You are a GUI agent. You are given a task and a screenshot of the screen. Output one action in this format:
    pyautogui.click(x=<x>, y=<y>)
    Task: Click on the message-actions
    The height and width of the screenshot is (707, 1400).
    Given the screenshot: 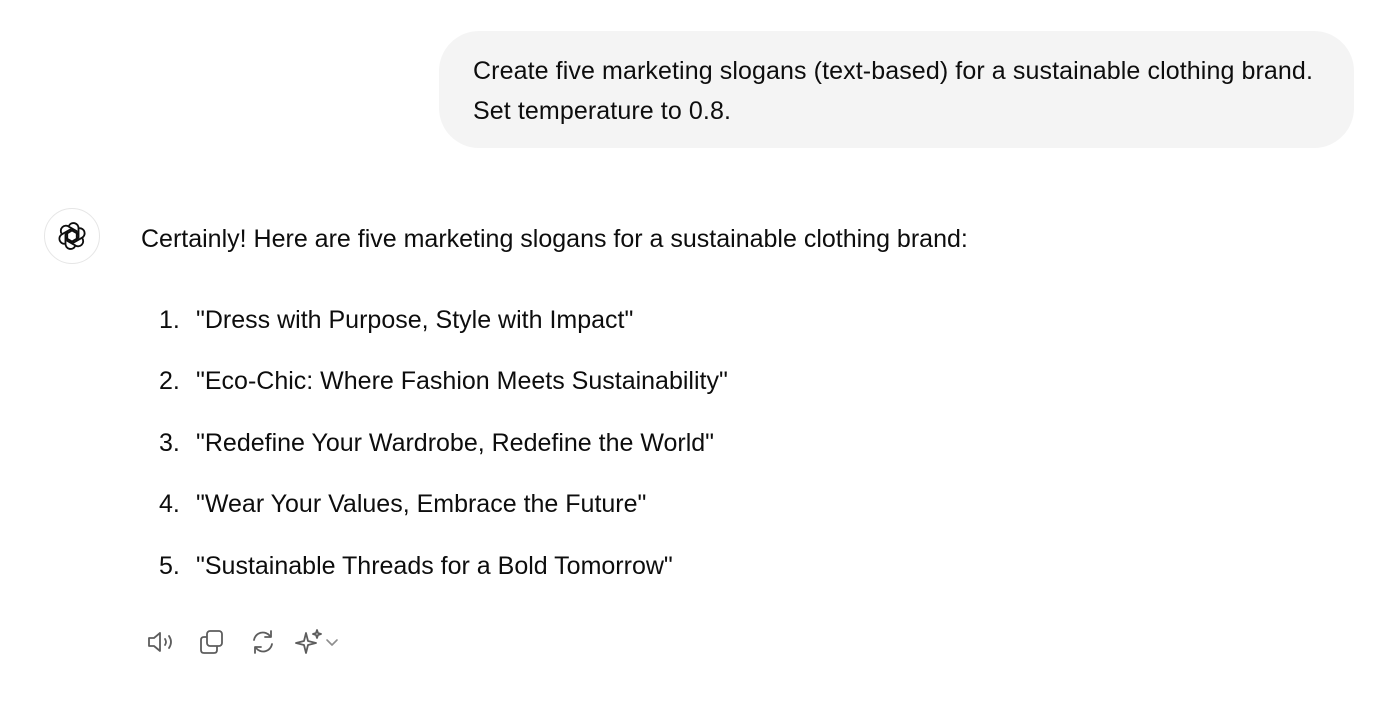 What is the action you would take?
    pyautogui.click(x=240, y=642)
    